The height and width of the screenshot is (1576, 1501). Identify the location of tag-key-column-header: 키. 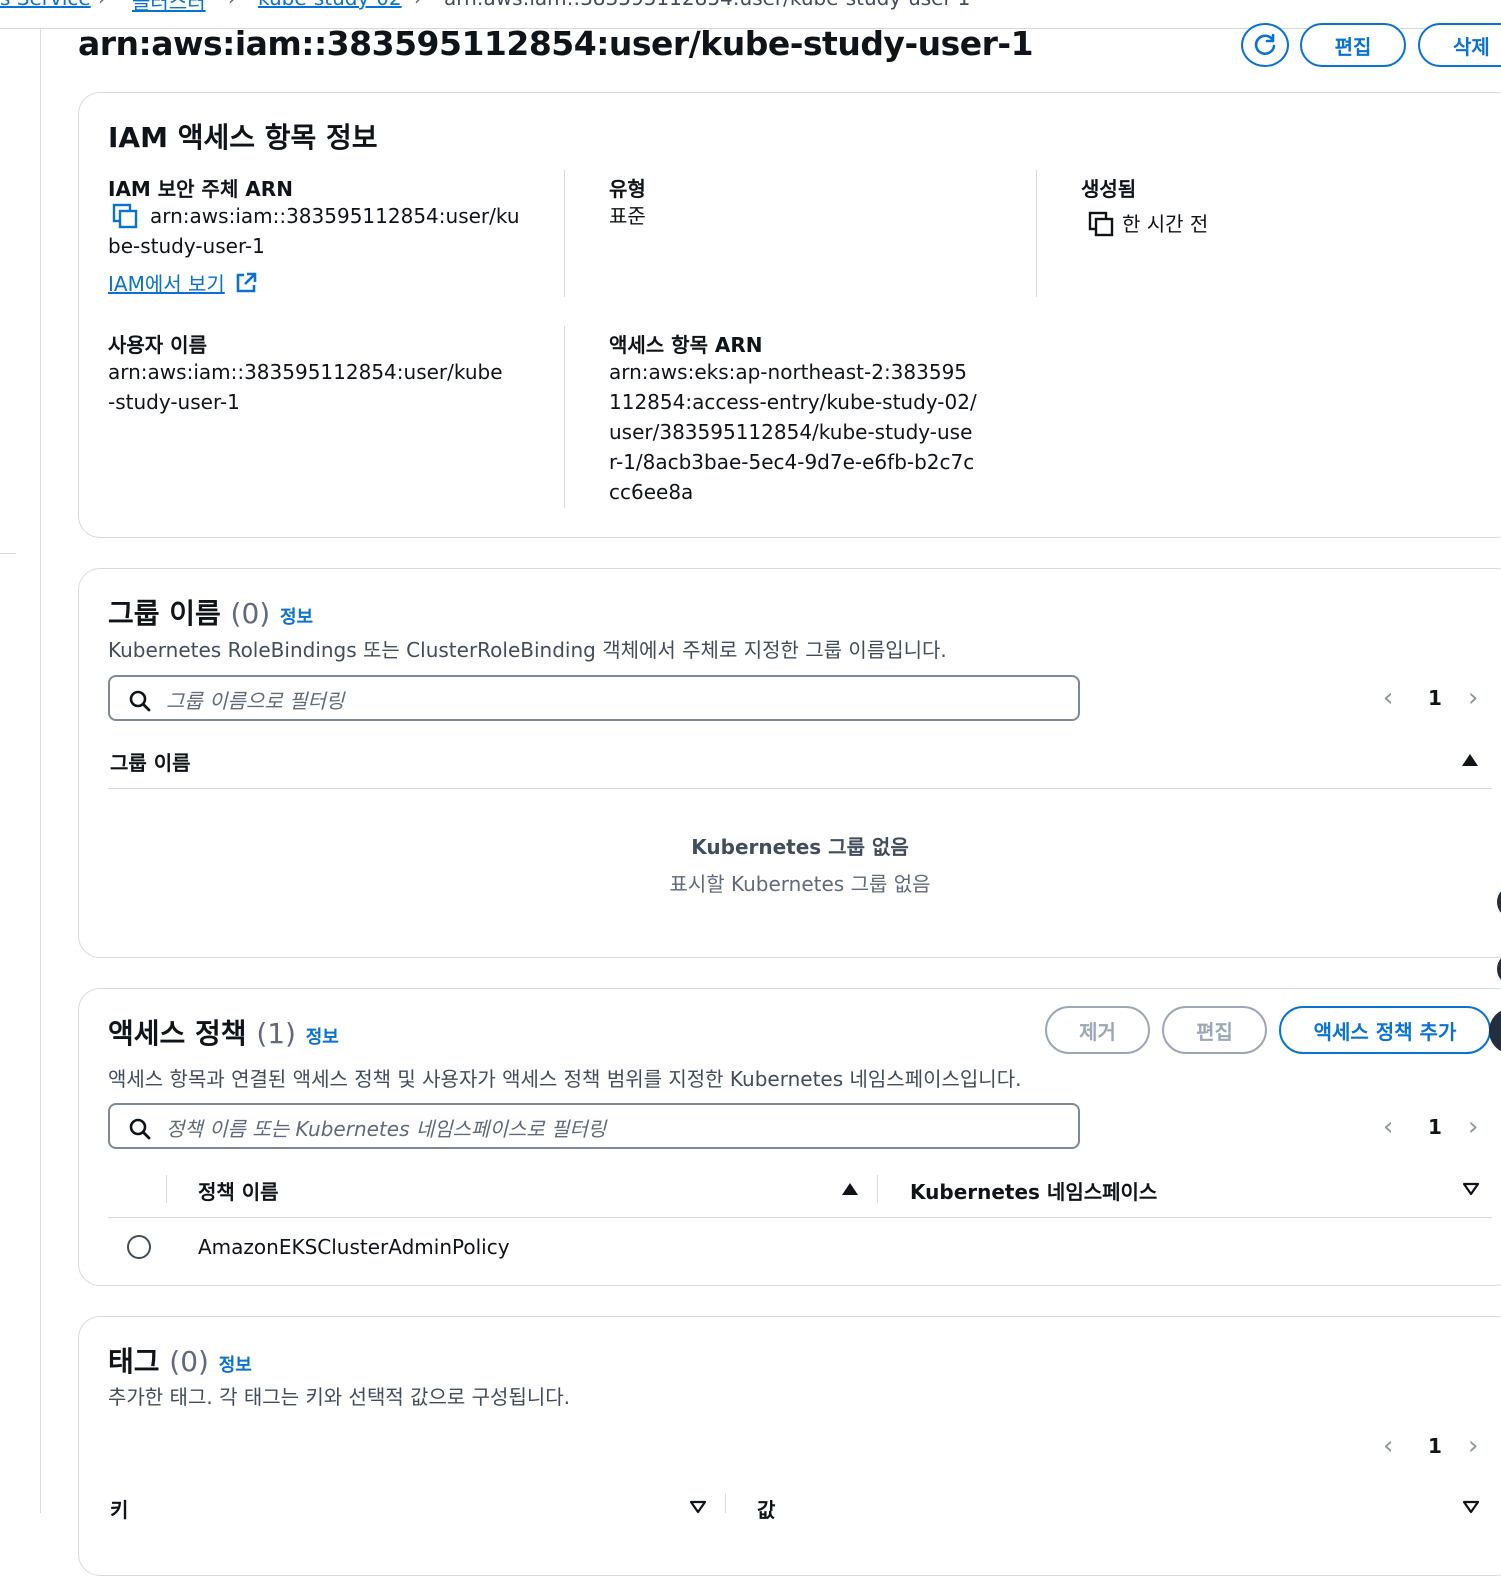
(119, 1508).